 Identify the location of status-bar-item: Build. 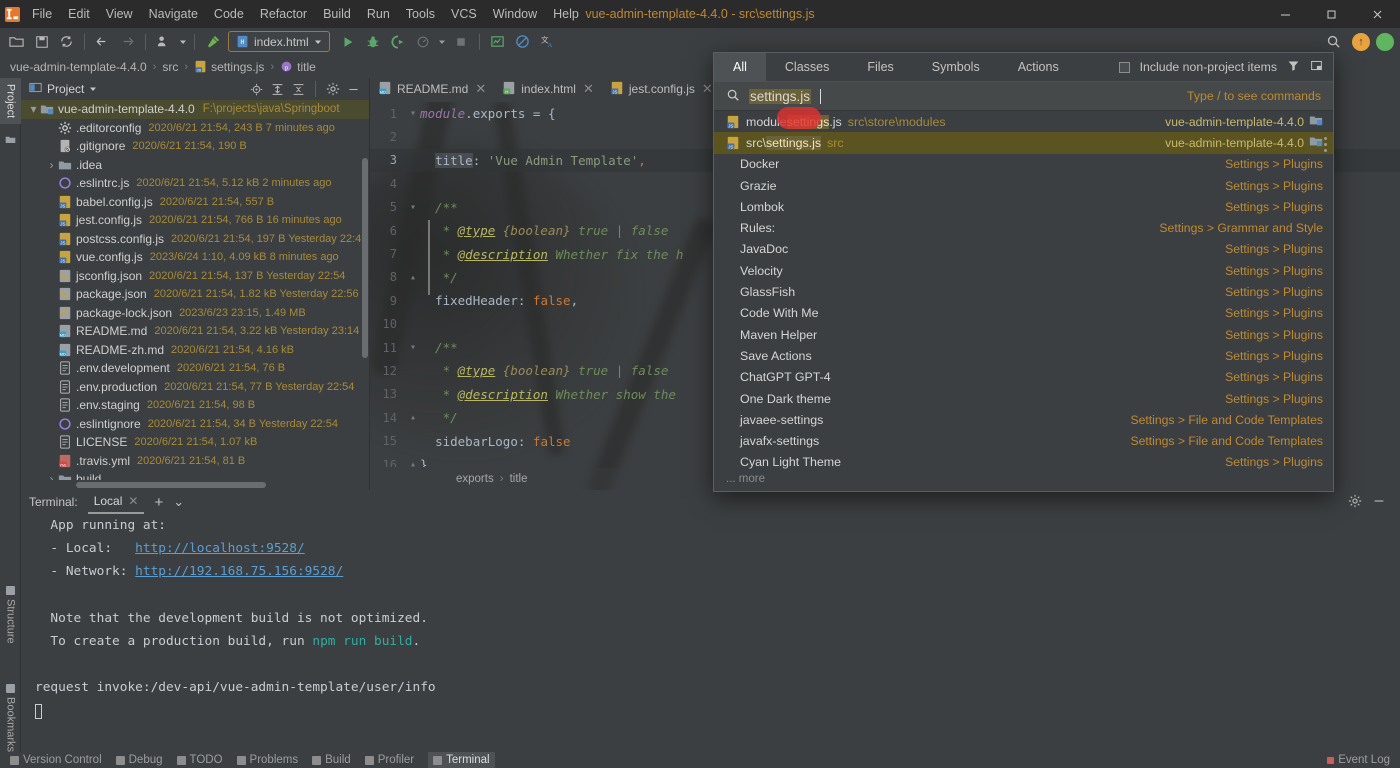
(331, 760).